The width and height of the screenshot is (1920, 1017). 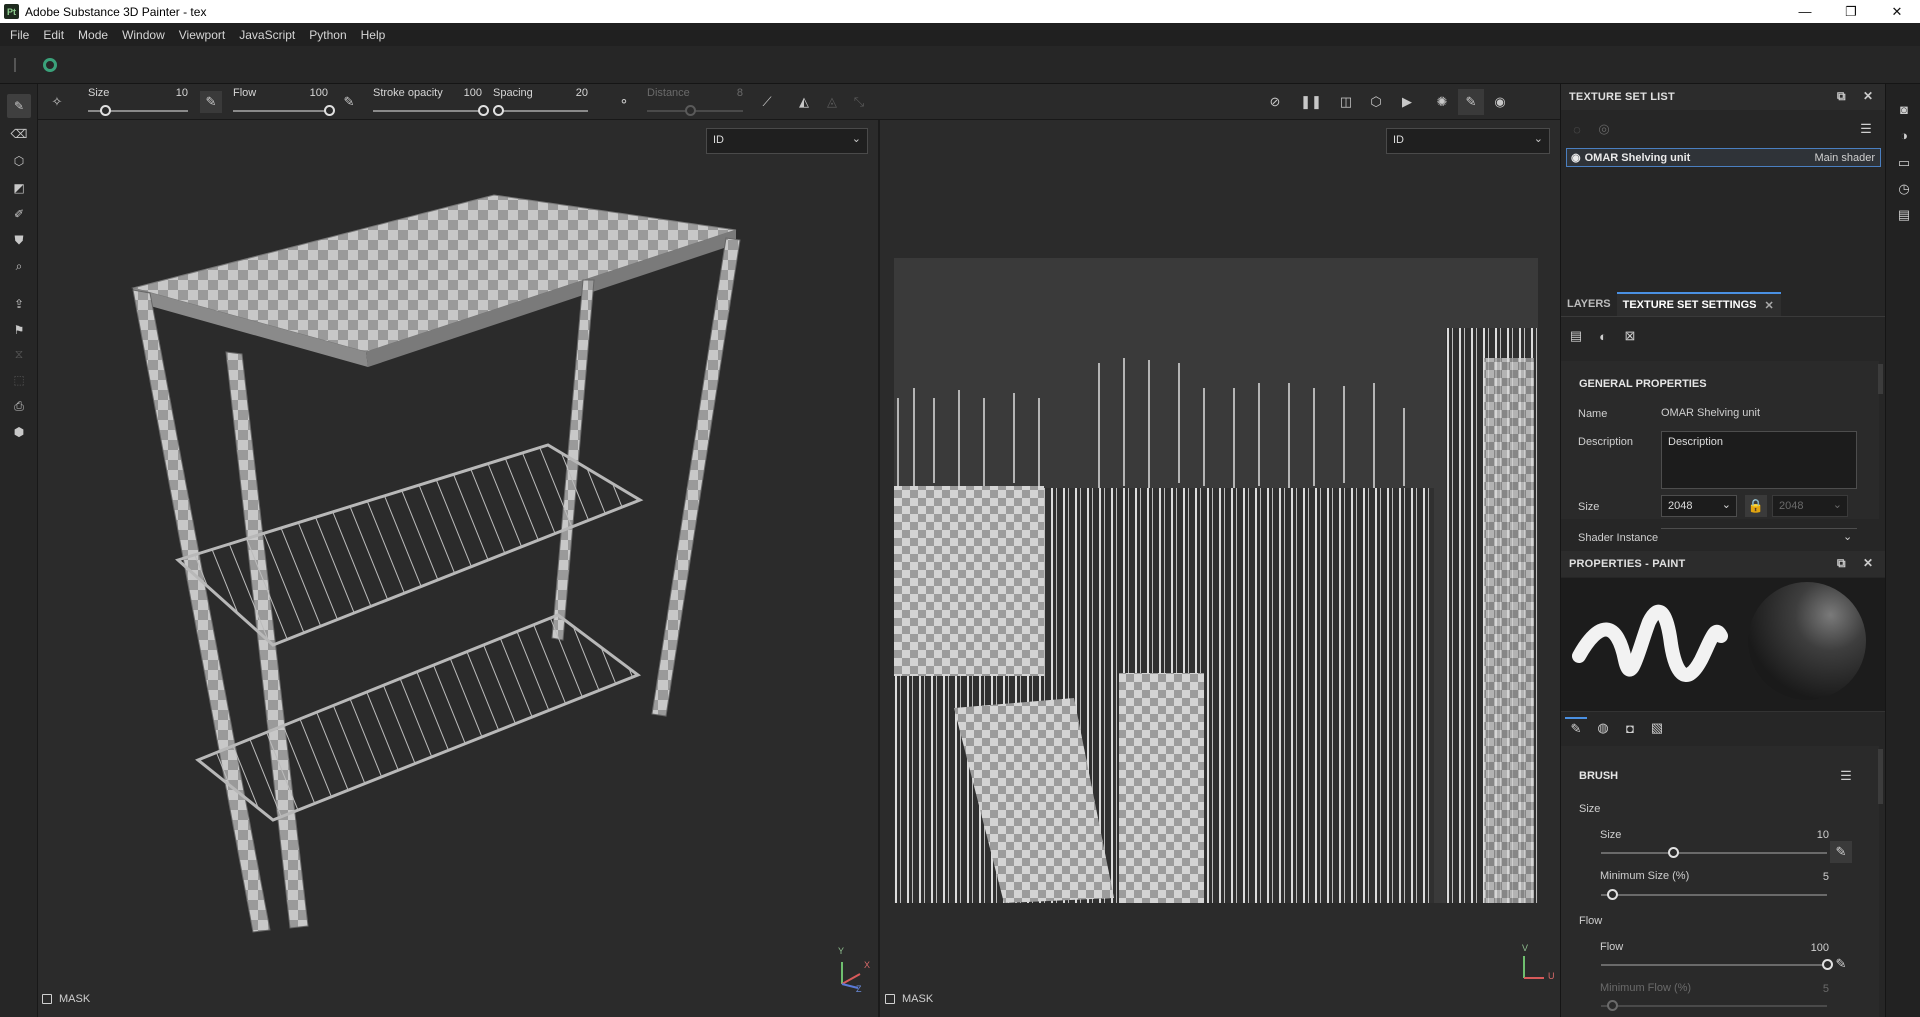 What do you see at coordinates (1723, 157) in the screenshot?
I see `texture-set-row: ◉ OMAR Shelving unit Main shader` at bounding box center [1723, 157].